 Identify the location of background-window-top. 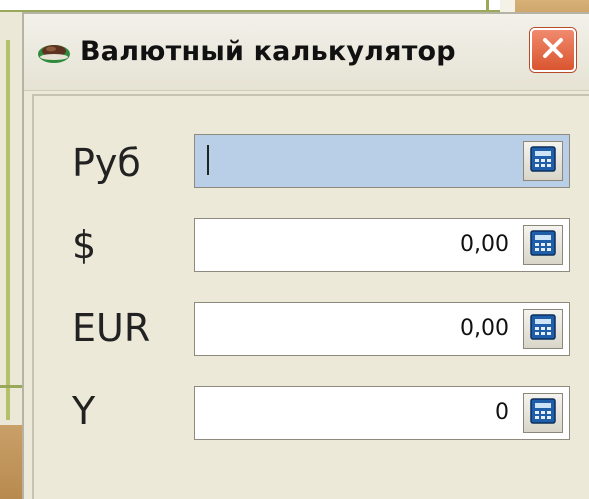
(250, 6).